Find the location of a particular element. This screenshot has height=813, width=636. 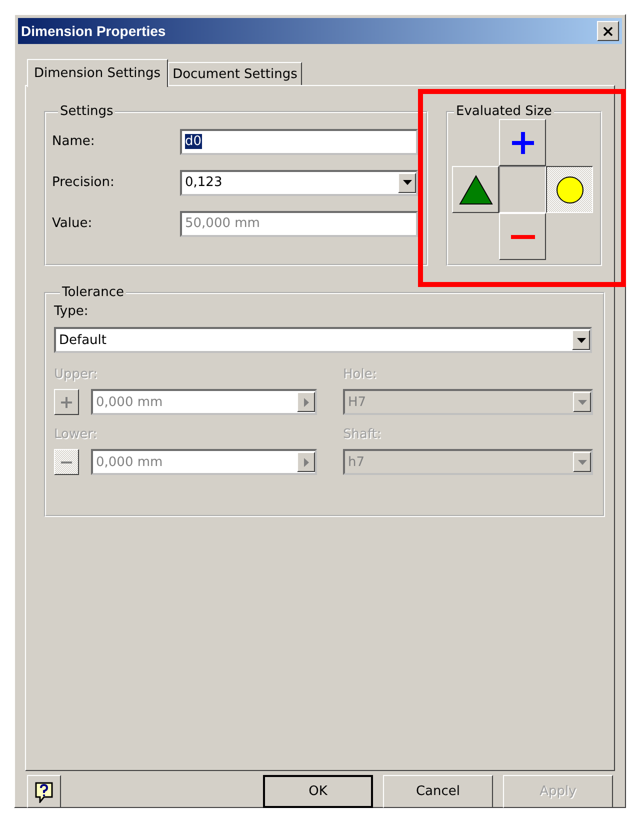

circle-icon is located at coordinates (570, 190).